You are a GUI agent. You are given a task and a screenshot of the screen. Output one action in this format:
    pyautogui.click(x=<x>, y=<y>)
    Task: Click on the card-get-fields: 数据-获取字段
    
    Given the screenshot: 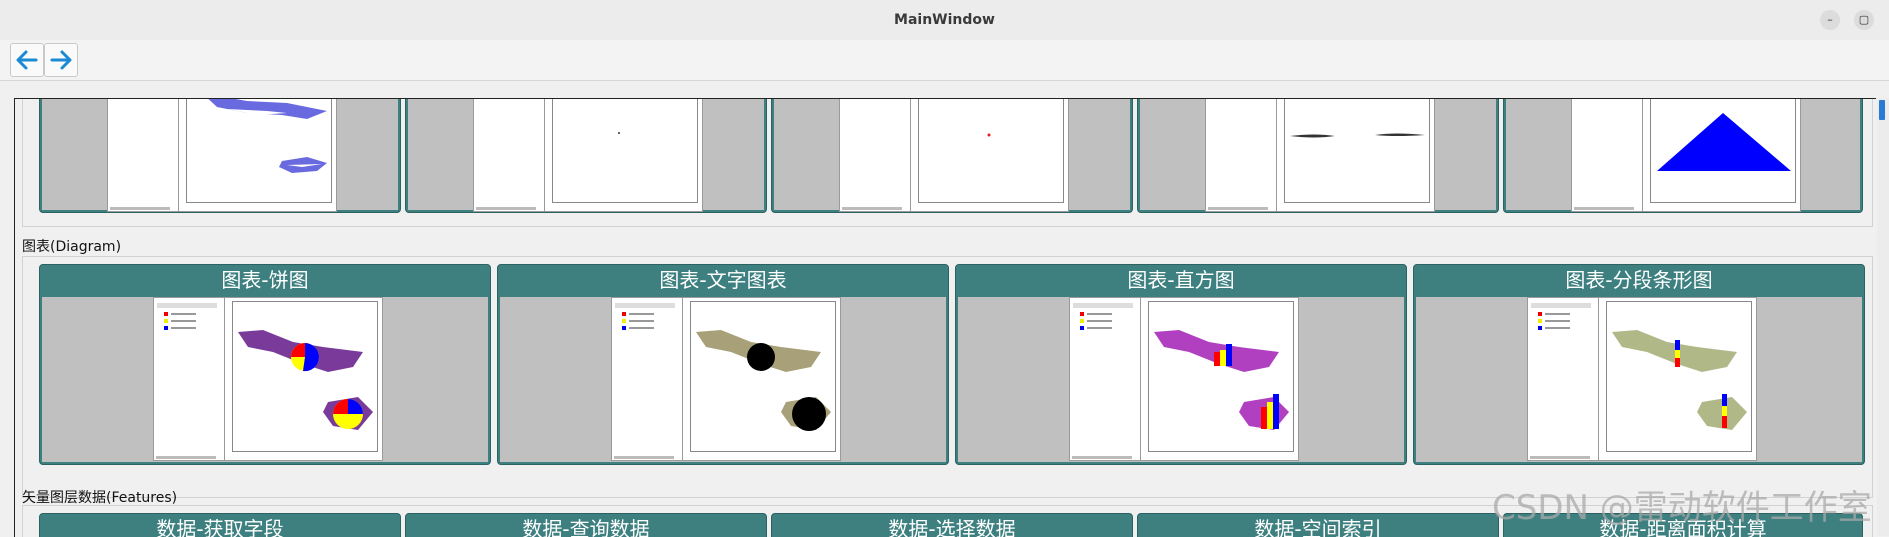 What is the action you would take?
    pyautogui.click(x=220, y=525)
    